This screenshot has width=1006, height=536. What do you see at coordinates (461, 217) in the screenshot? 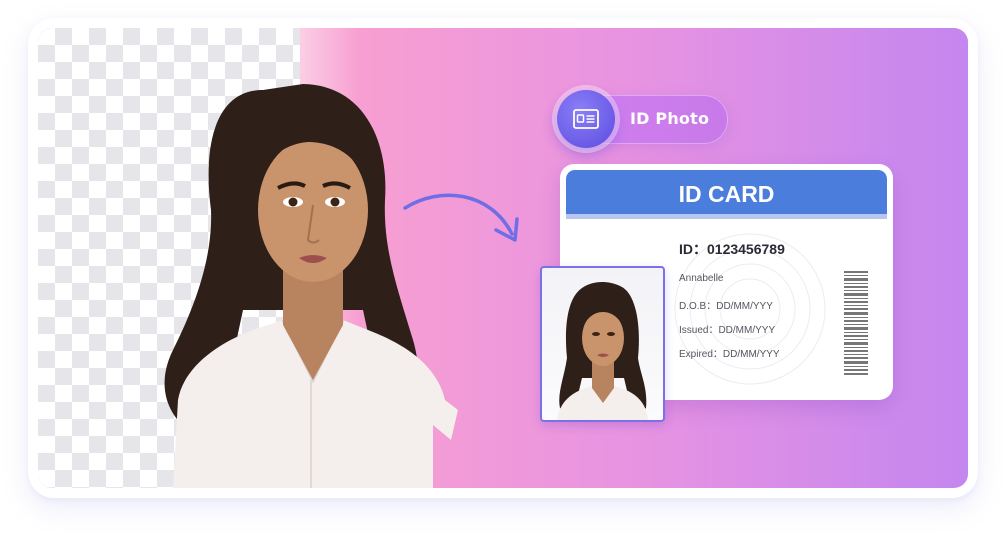
I see `curved-arrow-icon` at bounding box center [461, 217].